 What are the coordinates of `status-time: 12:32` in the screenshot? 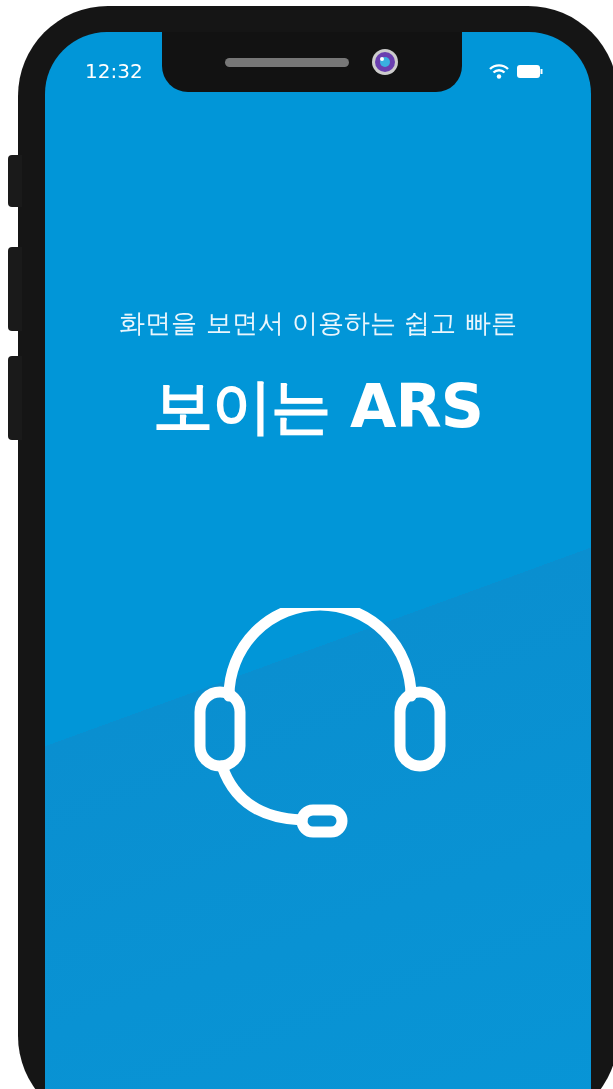 It's located at (114, 71).